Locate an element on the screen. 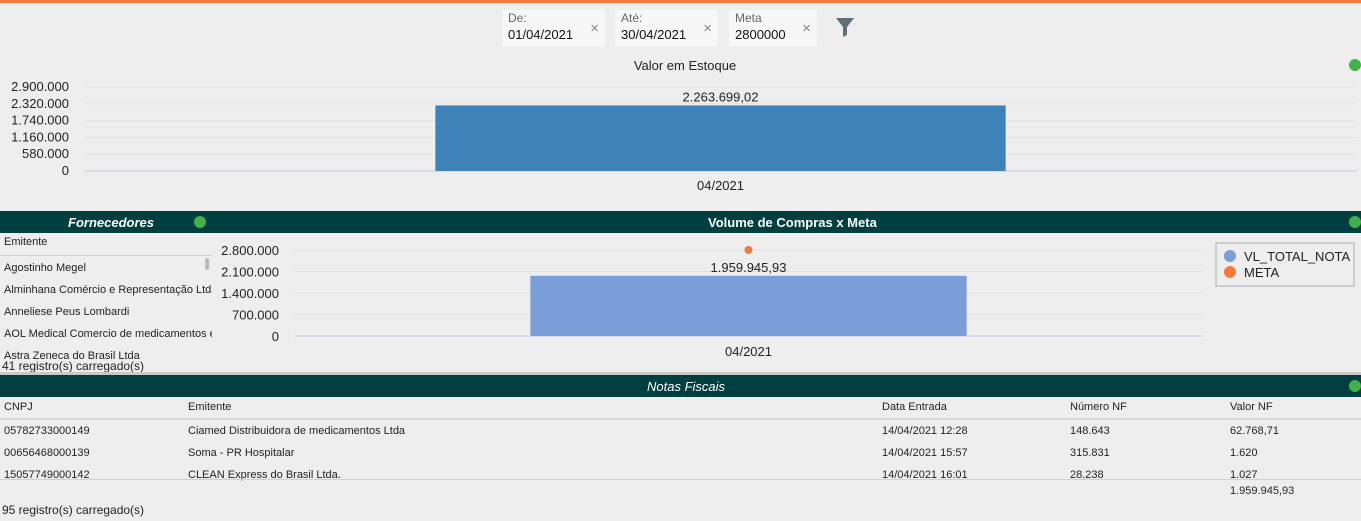 This screenshot has width=1361, height=521. list-item: AOL Medical Comercio de medicamentos e is located at coordinates (108, 334).